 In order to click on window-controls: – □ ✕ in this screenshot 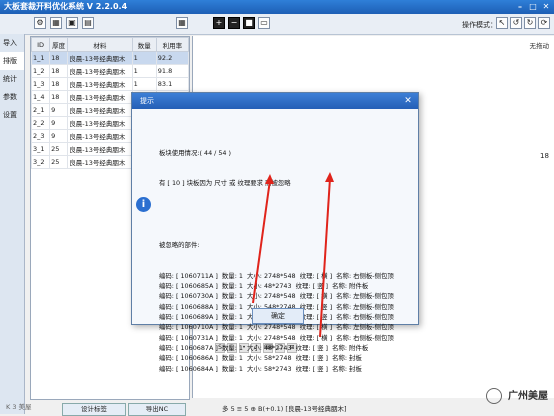, I will do `click(533, 7)`.